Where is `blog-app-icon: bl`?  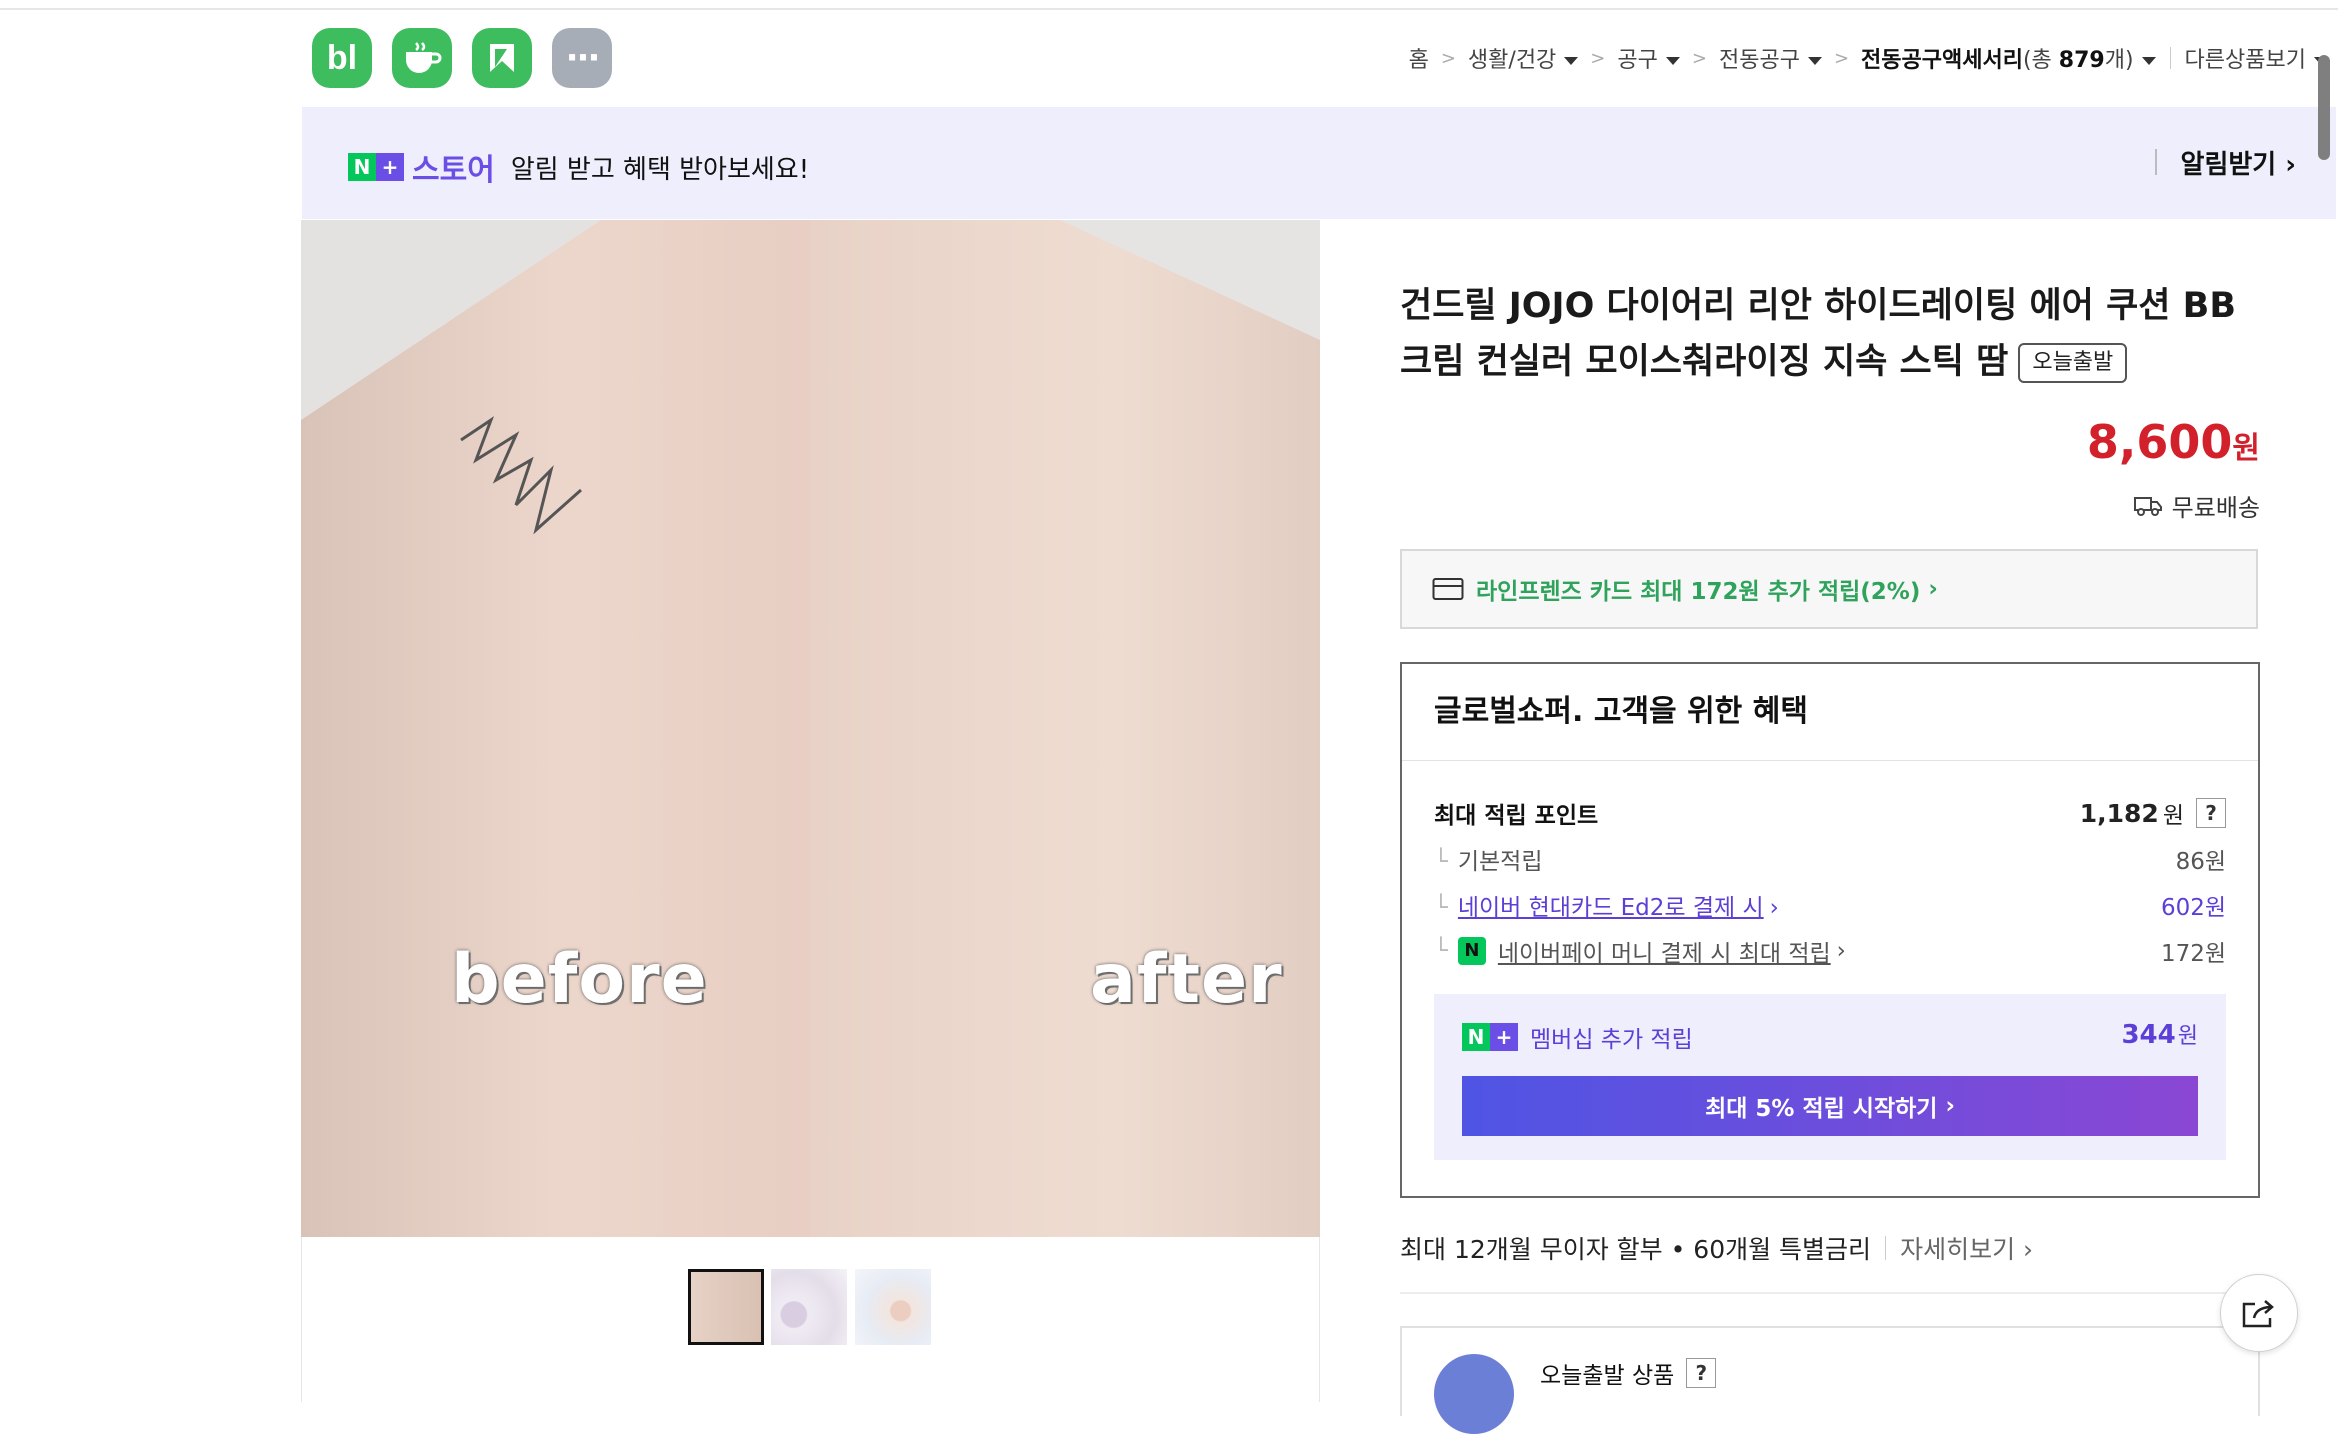
blog-app-icon: bl is located at coordinates (342, 58).